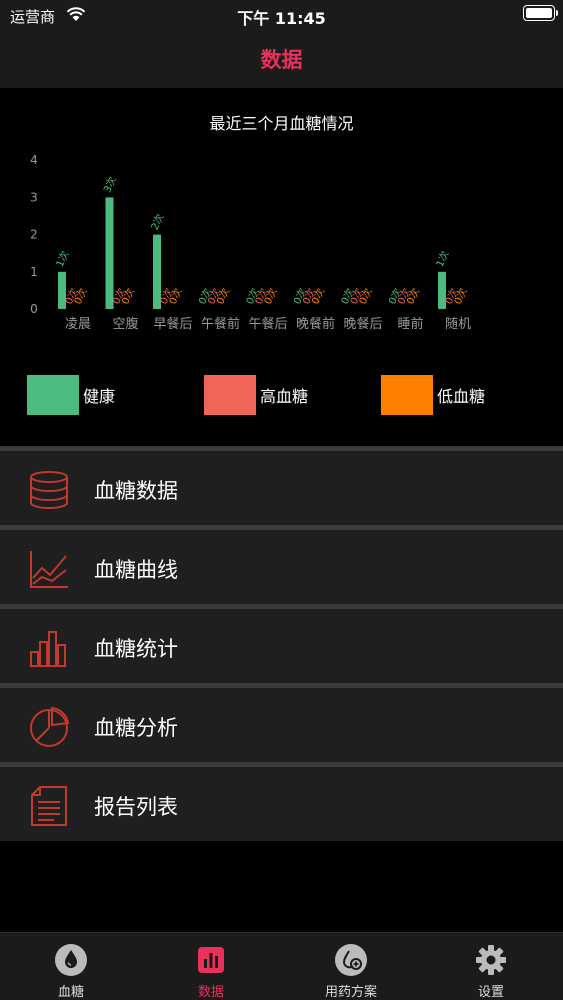 This screenshot has width=563, height=1000. I want to click on y-tick-label: 0, so click(34, 309).